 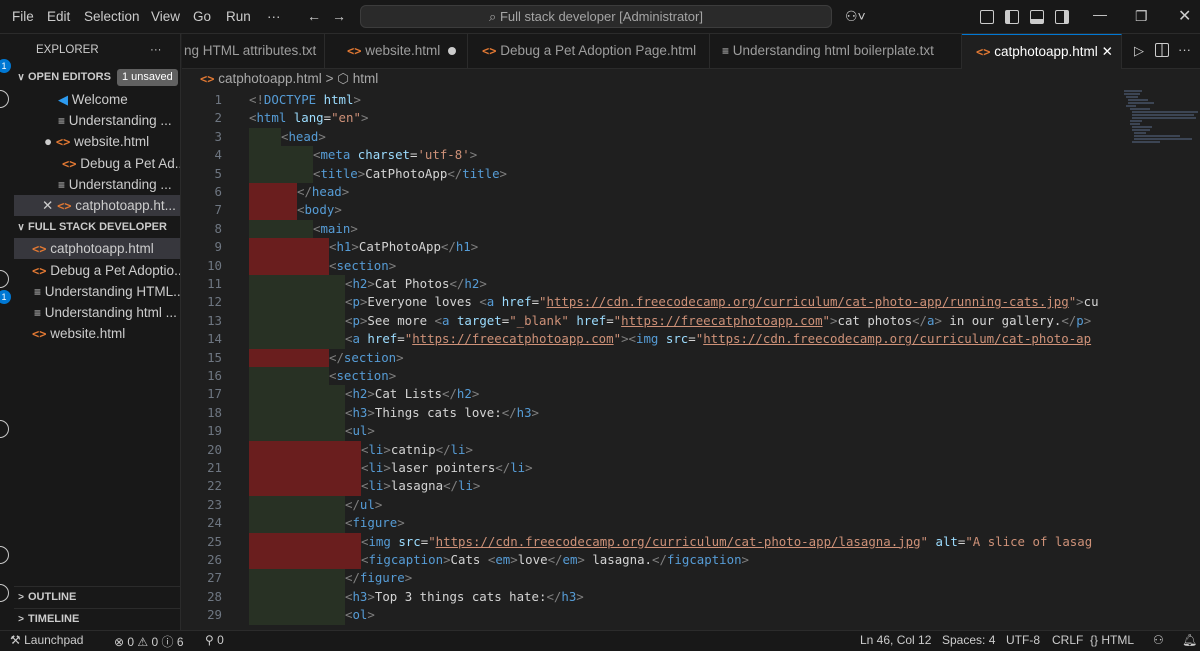 What do you see at coordinates (651, 449) in the screenshot?
I see `code-line: 20 <li>catnip</li>` at bounding box center [651, 449].